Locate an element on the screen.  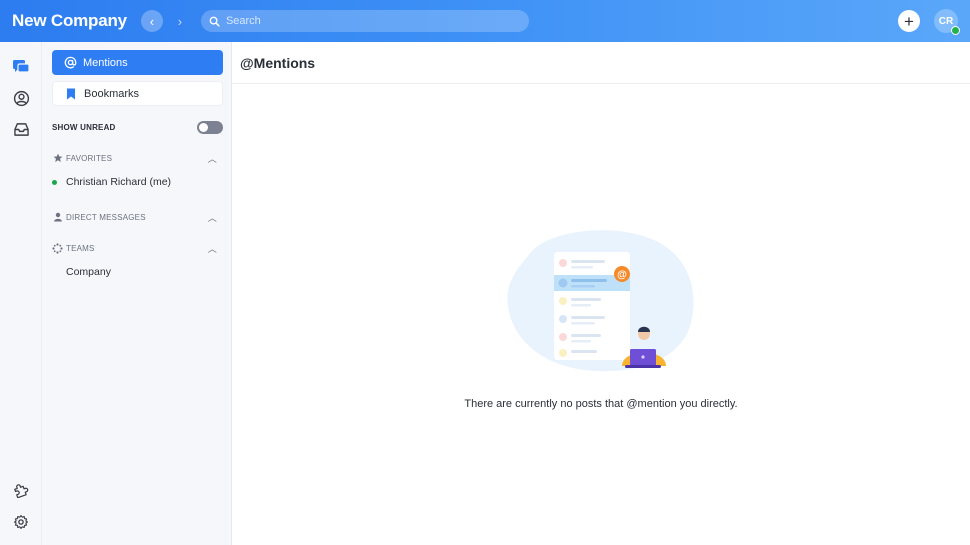
search-input is located at coordinates (365, 21).